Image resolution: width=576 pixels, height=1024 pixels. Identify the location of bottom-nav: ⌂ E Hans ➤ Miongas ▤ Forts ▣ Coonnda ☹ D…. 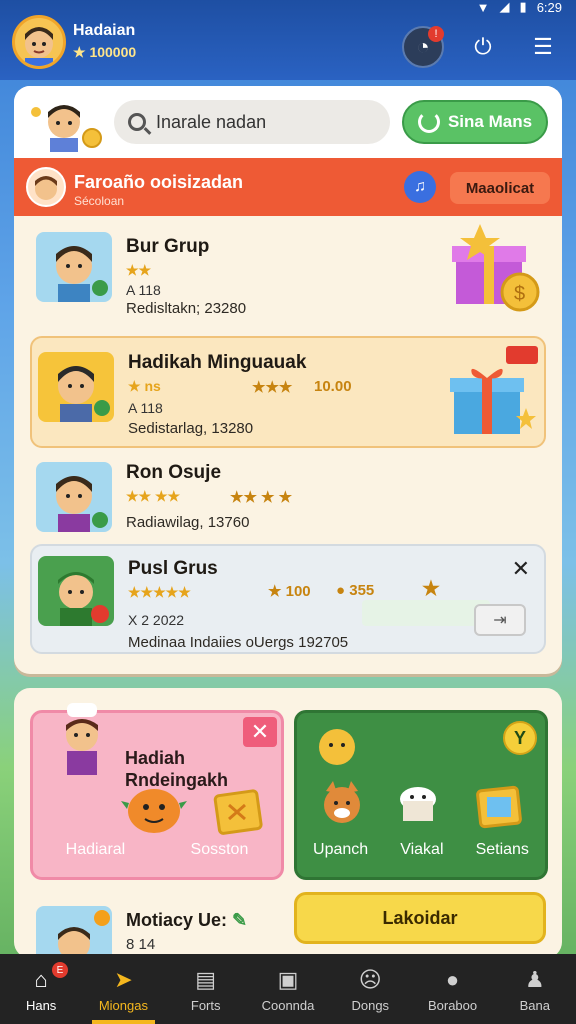
(288, 989).